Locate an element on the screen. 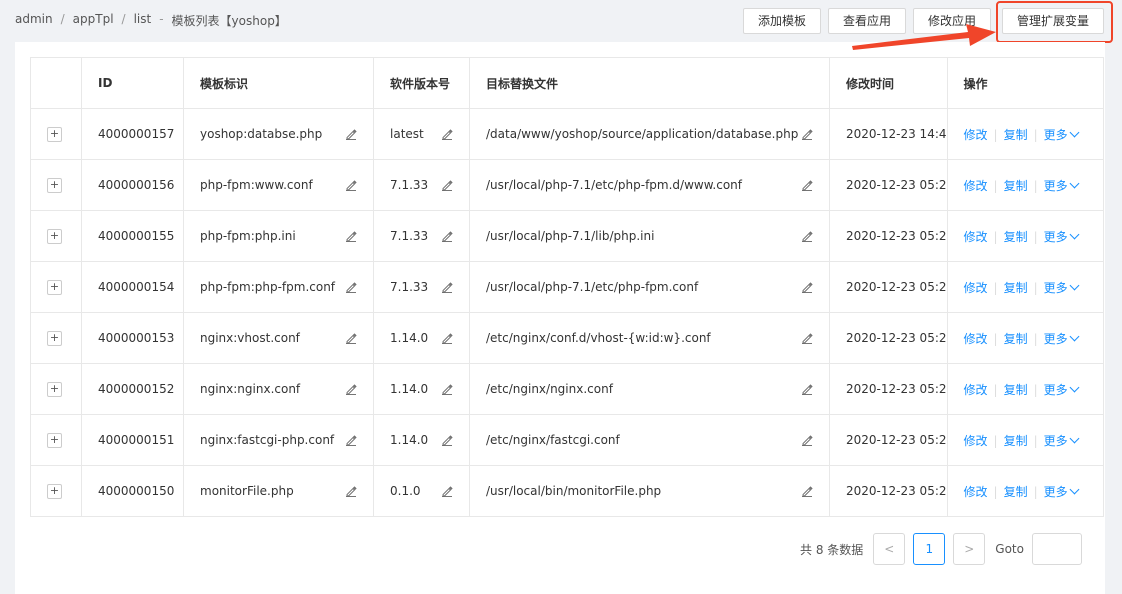 The width and height of the screenshot is (1122, 594). version-text: latest is located at coordinates (407, 134).